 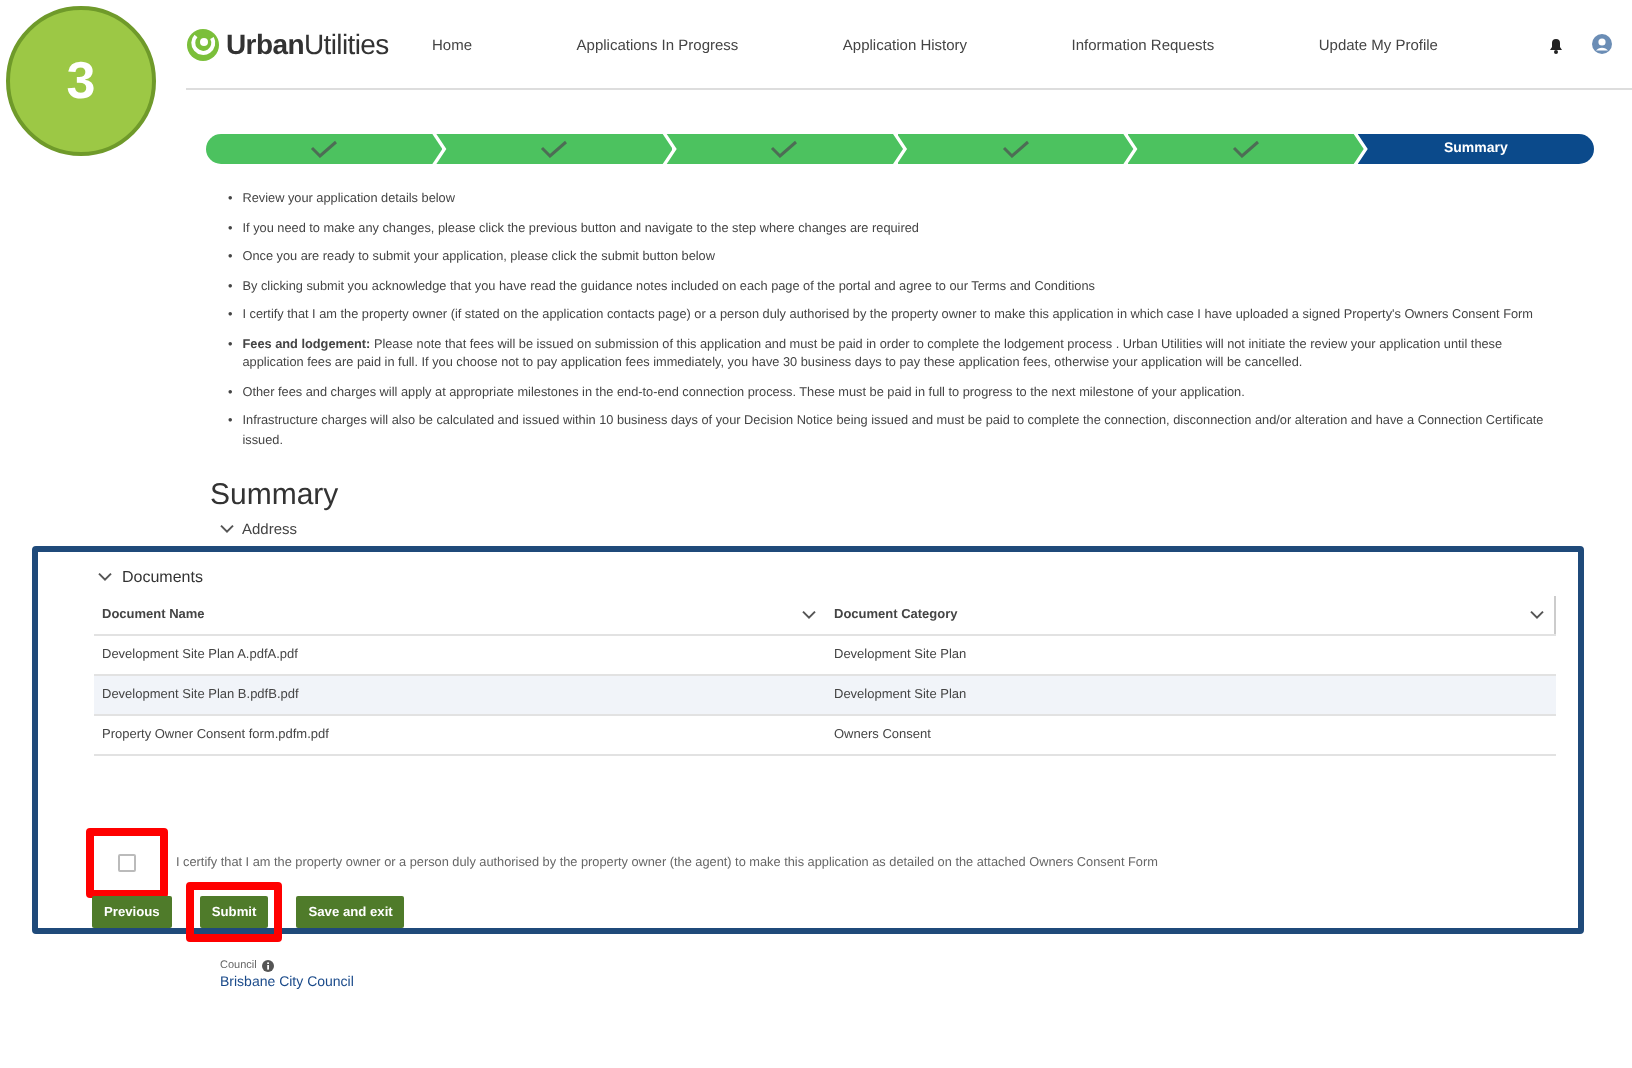 What do you see at coordinates (203, 44) in the screenshot?
I see `logo-icon` at bounding box center [203, 44].